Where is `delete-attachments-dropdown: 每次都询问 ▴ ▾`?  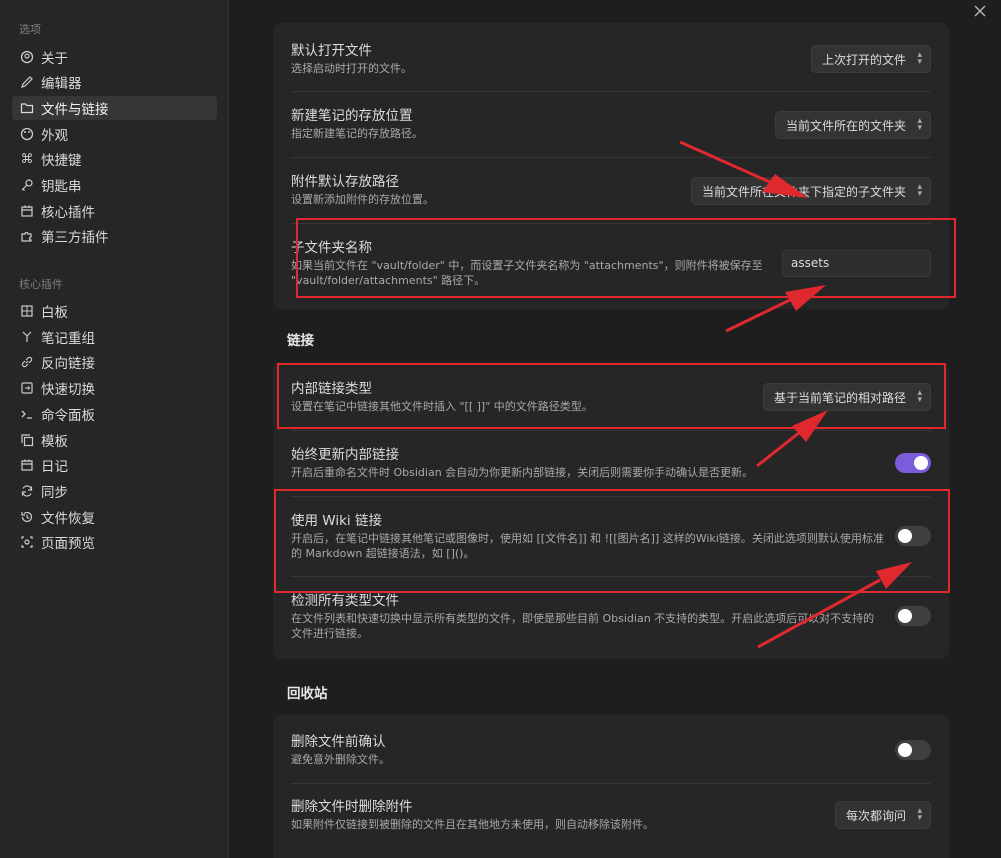
delete-attachments-dropdown: 每次都询问 ▴ ▾ is located at coordinates (882, 815).